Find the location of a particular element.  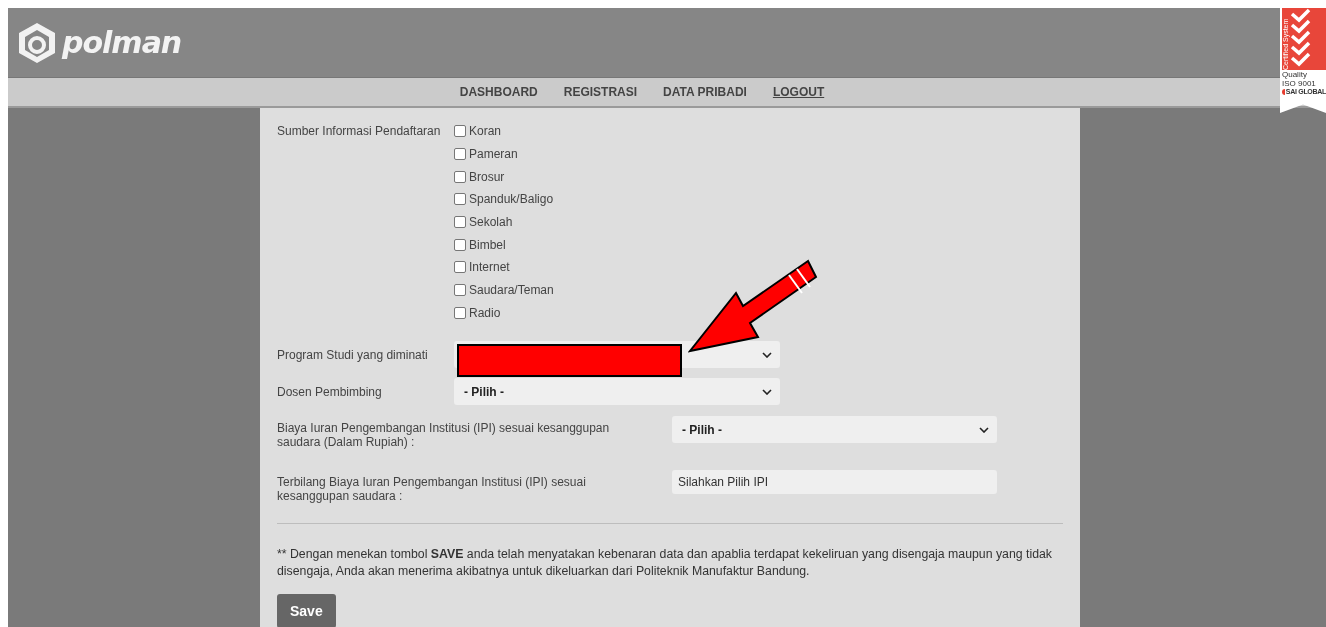

field-label: Sumber Informasi Pendaftaran is located at coordinates (359, 131).